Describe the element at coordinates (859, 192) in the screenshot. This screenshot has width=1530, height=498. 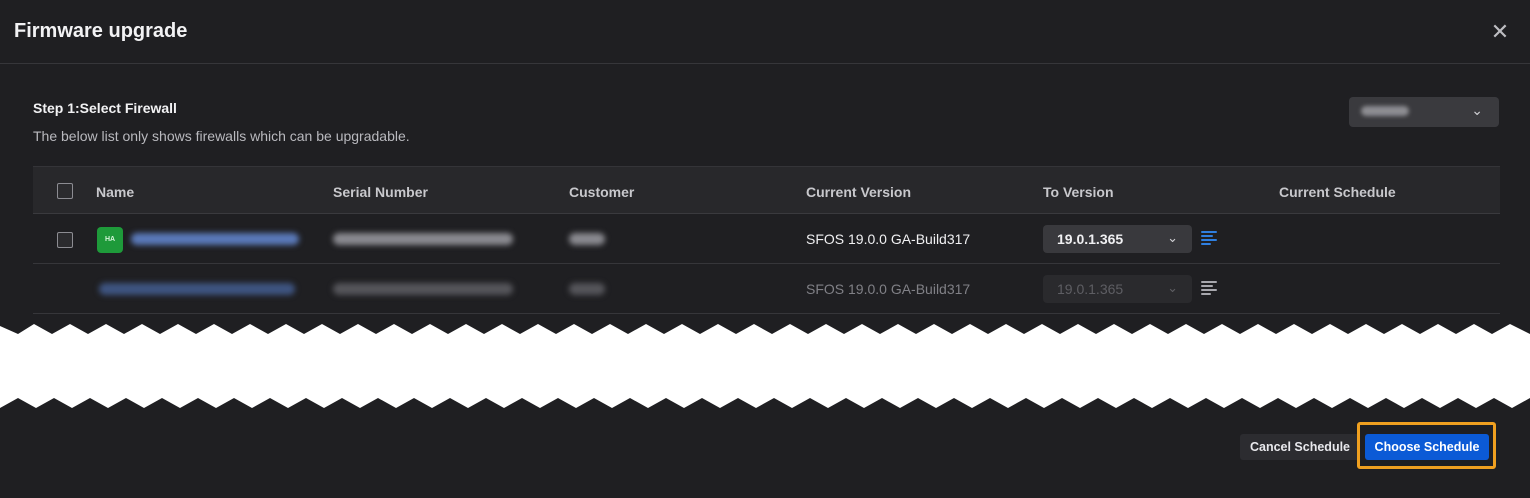
I see `column-header-current-version: Current Version` at that location.